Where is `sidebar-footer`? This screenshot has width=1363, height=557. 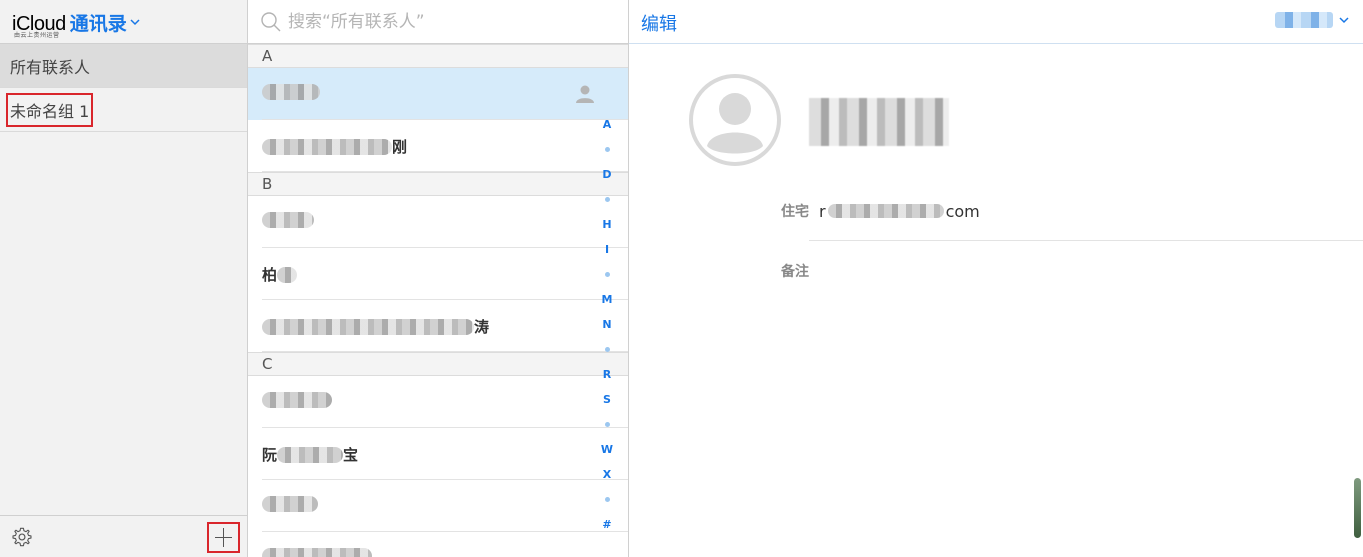
sidebar-footer is located at coordinates (123, 536).